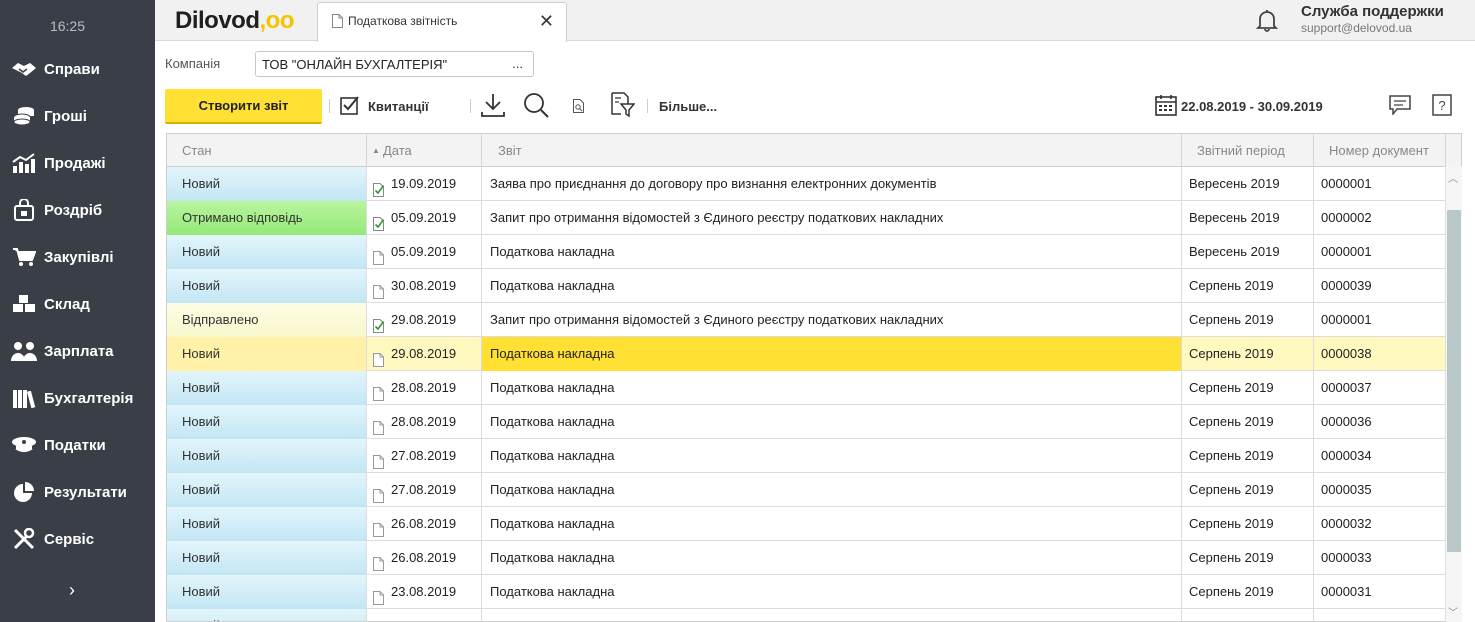 Image resolution: width=1475 pixels, height=622 pixels. I want to click on download-icon, so click(493, 107).